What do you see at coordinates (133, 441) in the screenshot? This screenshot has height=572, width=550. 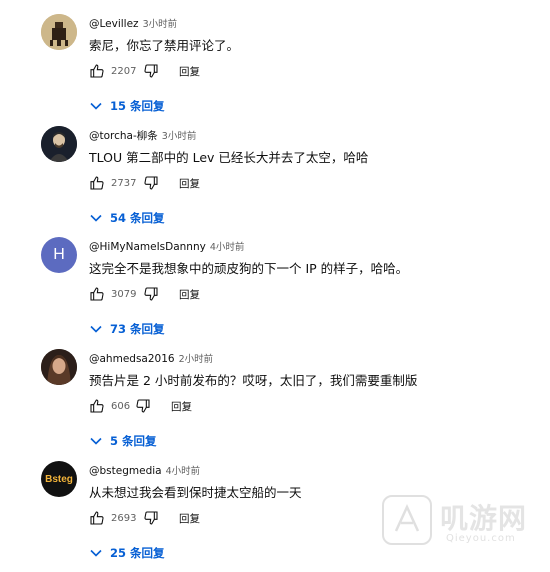 I see `replies-label: 5 条回复` at bounding box center [133, 441].